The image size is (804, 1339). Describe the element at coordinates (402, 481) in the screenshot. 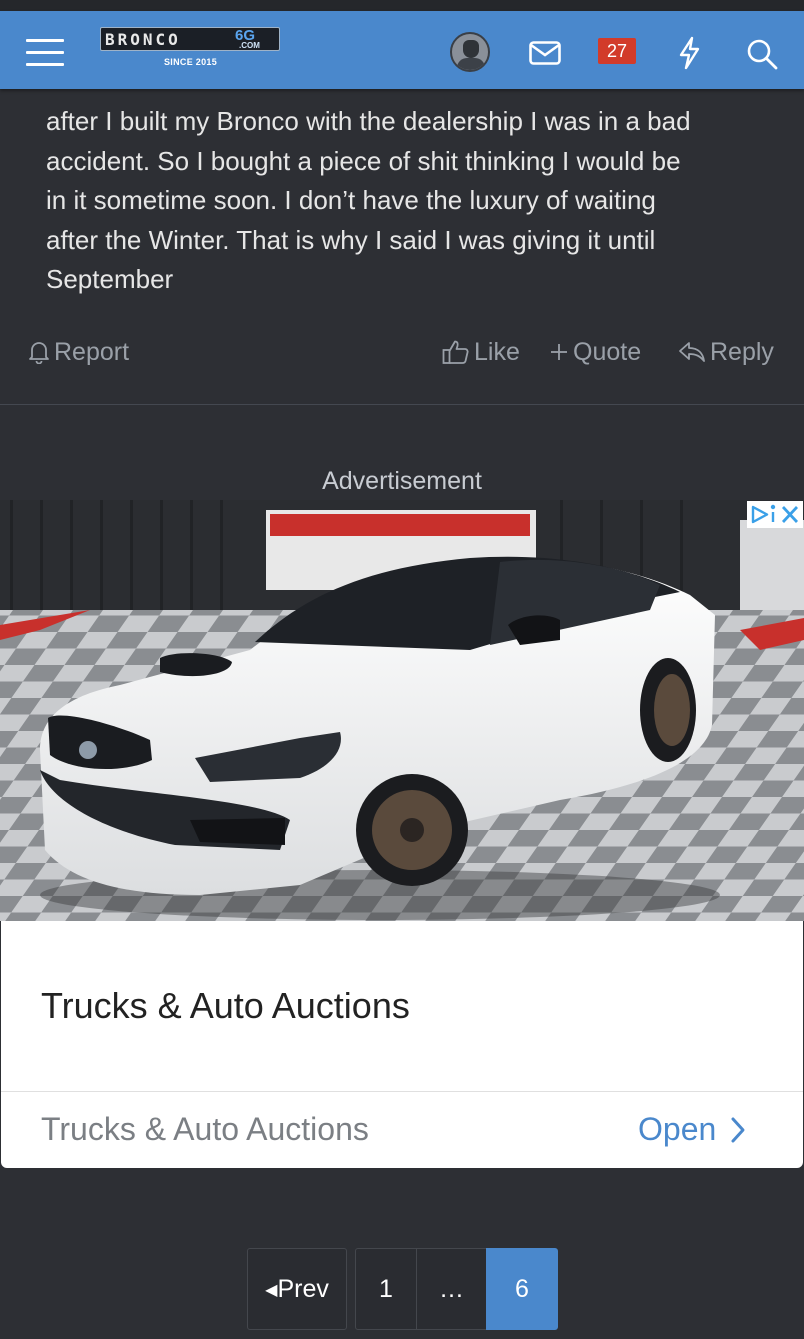

I see `advertisement-label: Advertisement` at that location.